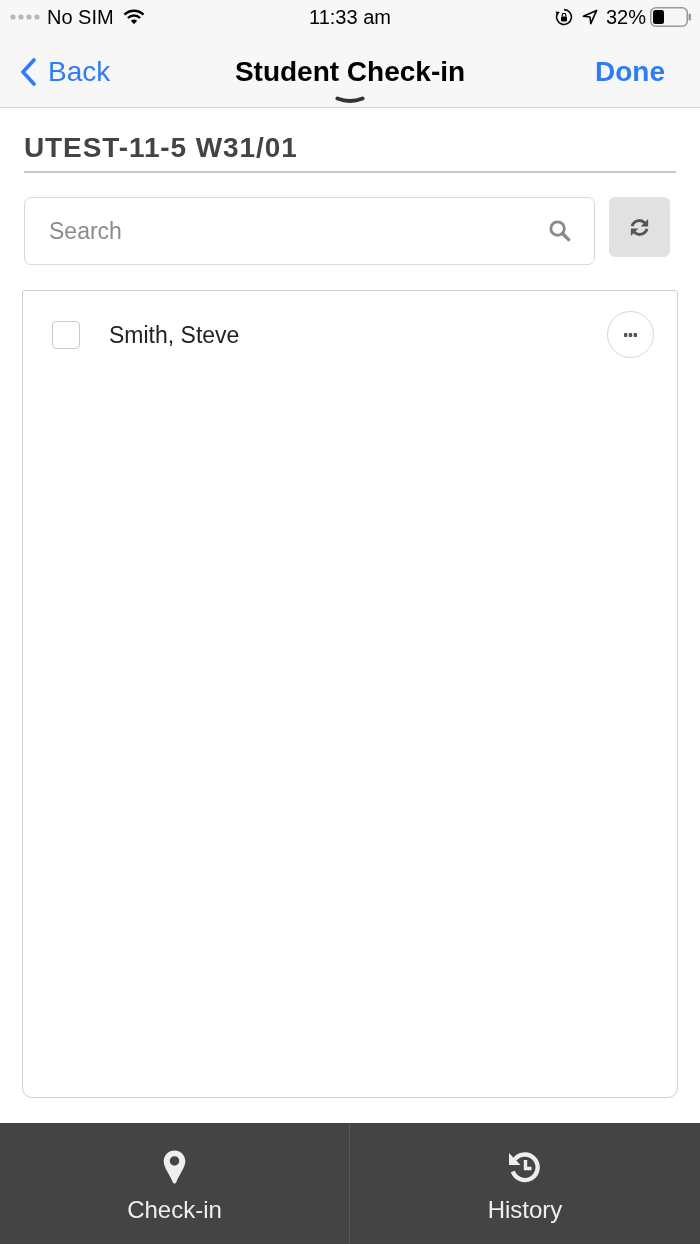 Image resolution: width=700 pixels, height=1244 pixels. Describe the element at coordinates (630, 72) in the screenshot. I see `done-button: Done` at that location.